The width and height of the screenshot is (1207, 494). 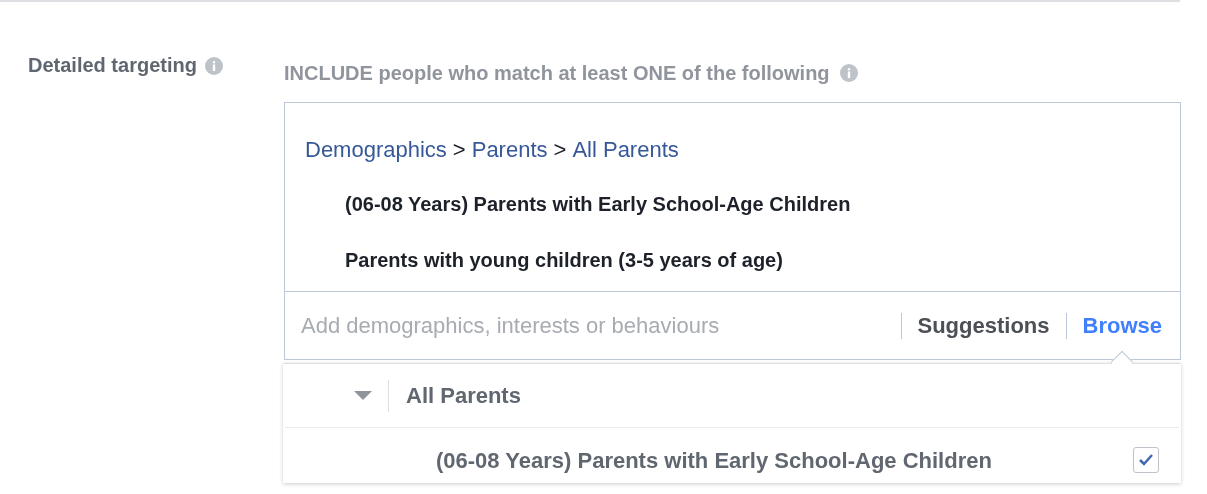 What do you see at coordinates (784, 460) in the screenshot?
I see `browse-item: (06-08 Years) Parents with Early School-Age Children` at bounding box center [784, 460].